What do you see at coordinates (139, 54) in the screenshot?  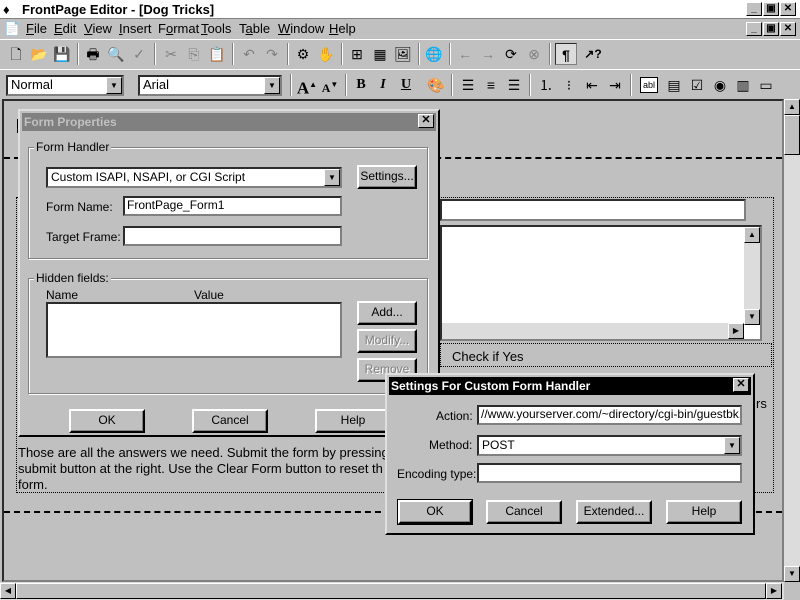 I see `spelling-icon: ✓` at bounding box center [139, 54].